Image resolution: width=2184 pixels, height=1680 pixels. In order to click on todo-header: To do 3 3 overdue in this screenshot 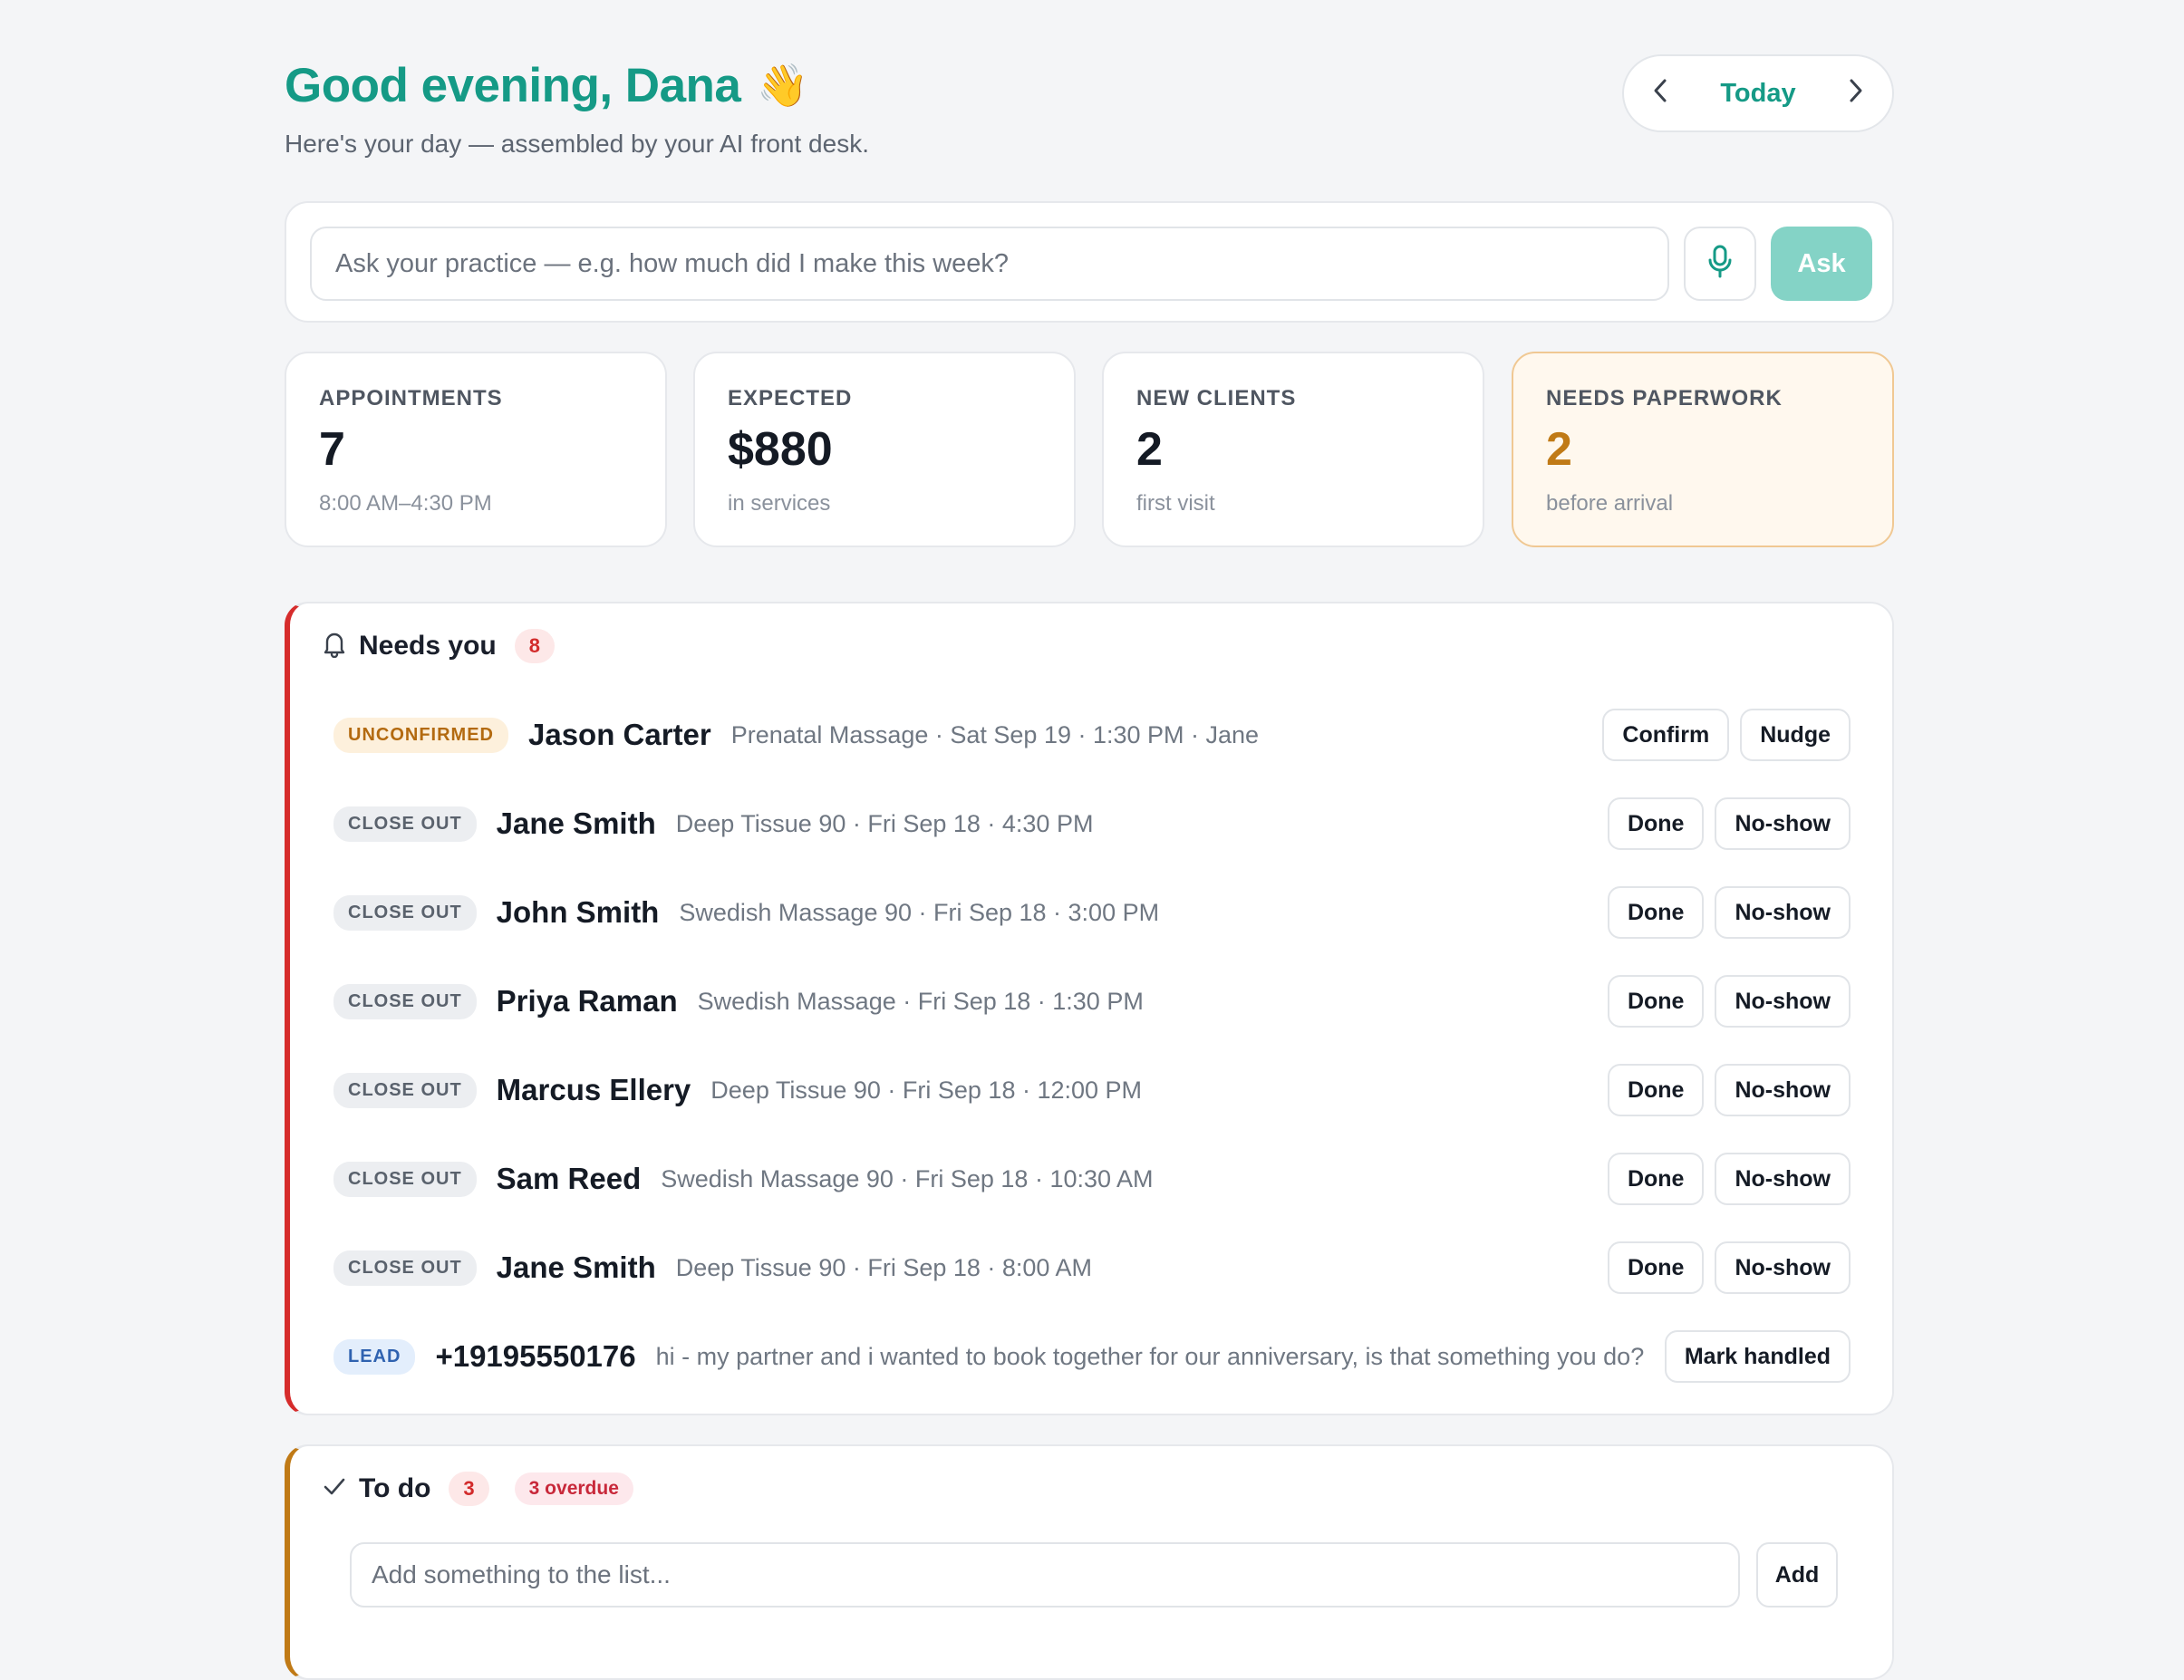, I will do `click(478, 1489)`.